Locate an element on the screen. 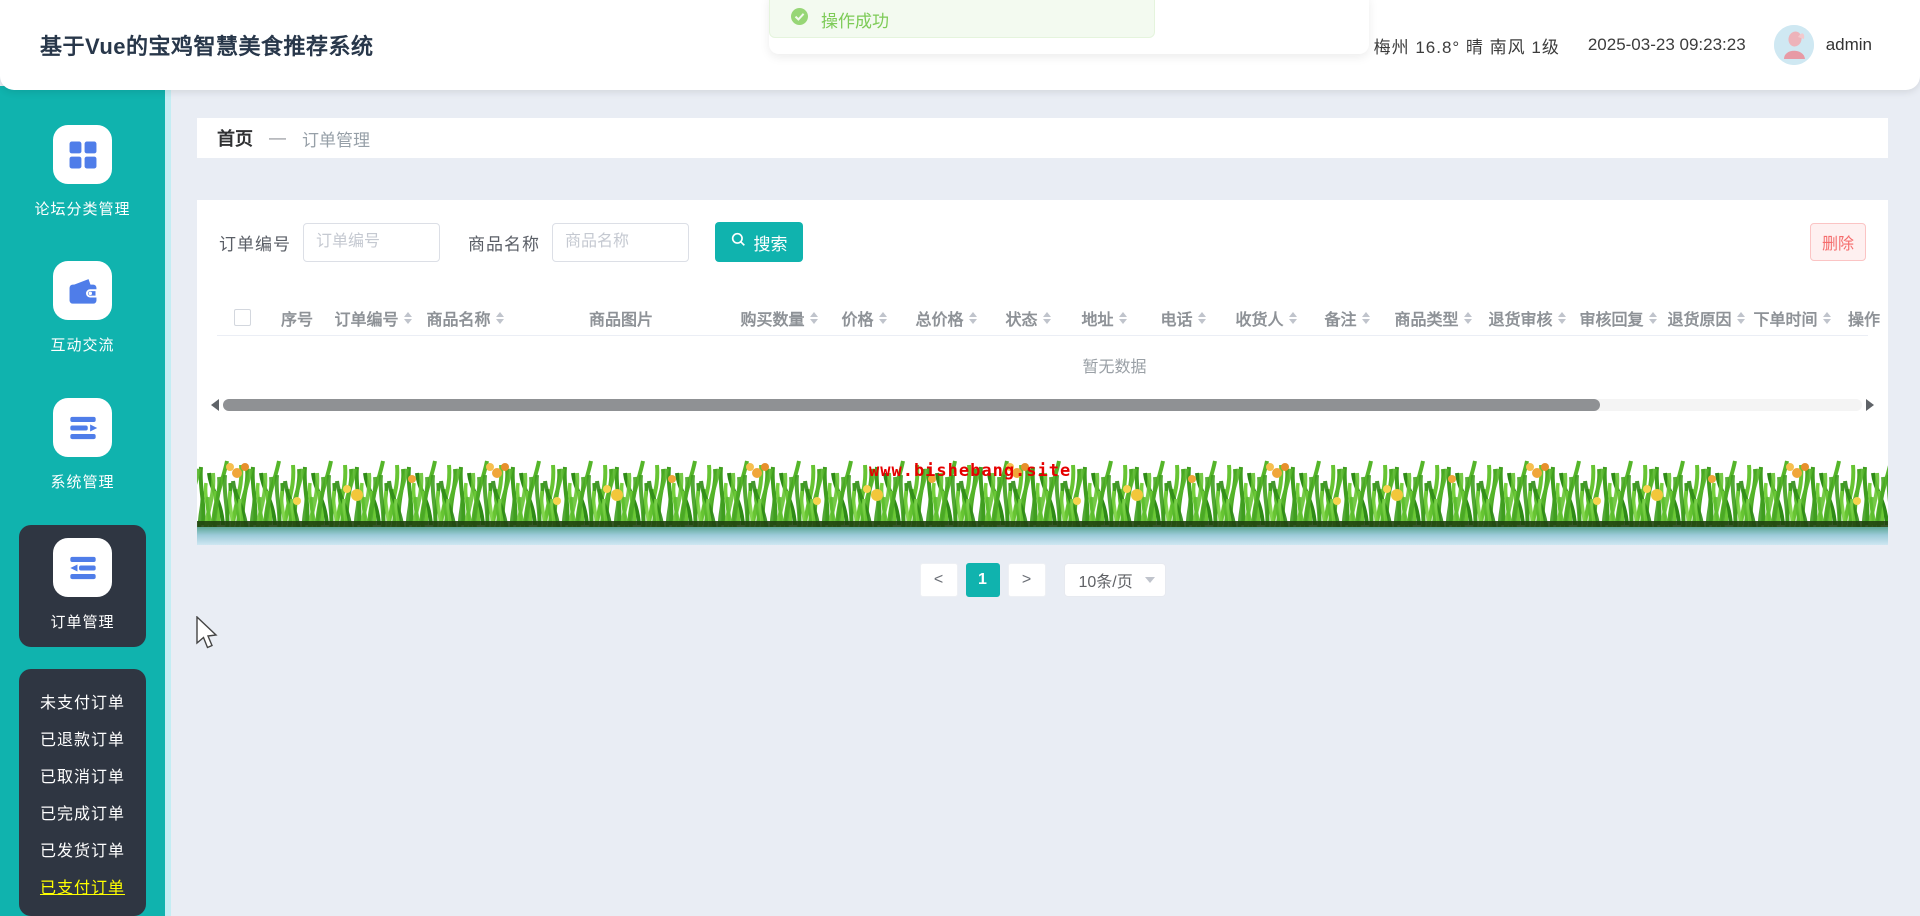 The height and width of the screenshot is (916, 1920). sidebar-item-system: 系统管理 is located at coordinates (82, 445).